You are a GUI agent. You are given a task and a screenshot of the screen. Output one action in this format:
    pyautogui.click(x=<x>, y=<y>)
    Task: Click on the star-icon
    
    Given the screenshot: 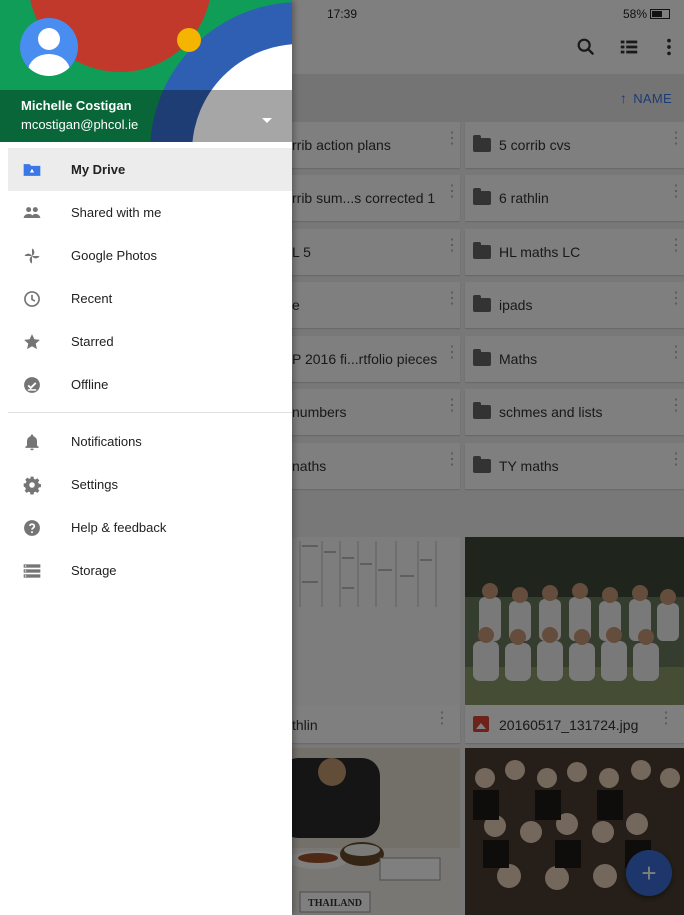 What is the action you would take?
    pyautogui.click(x=32, y=342)
    